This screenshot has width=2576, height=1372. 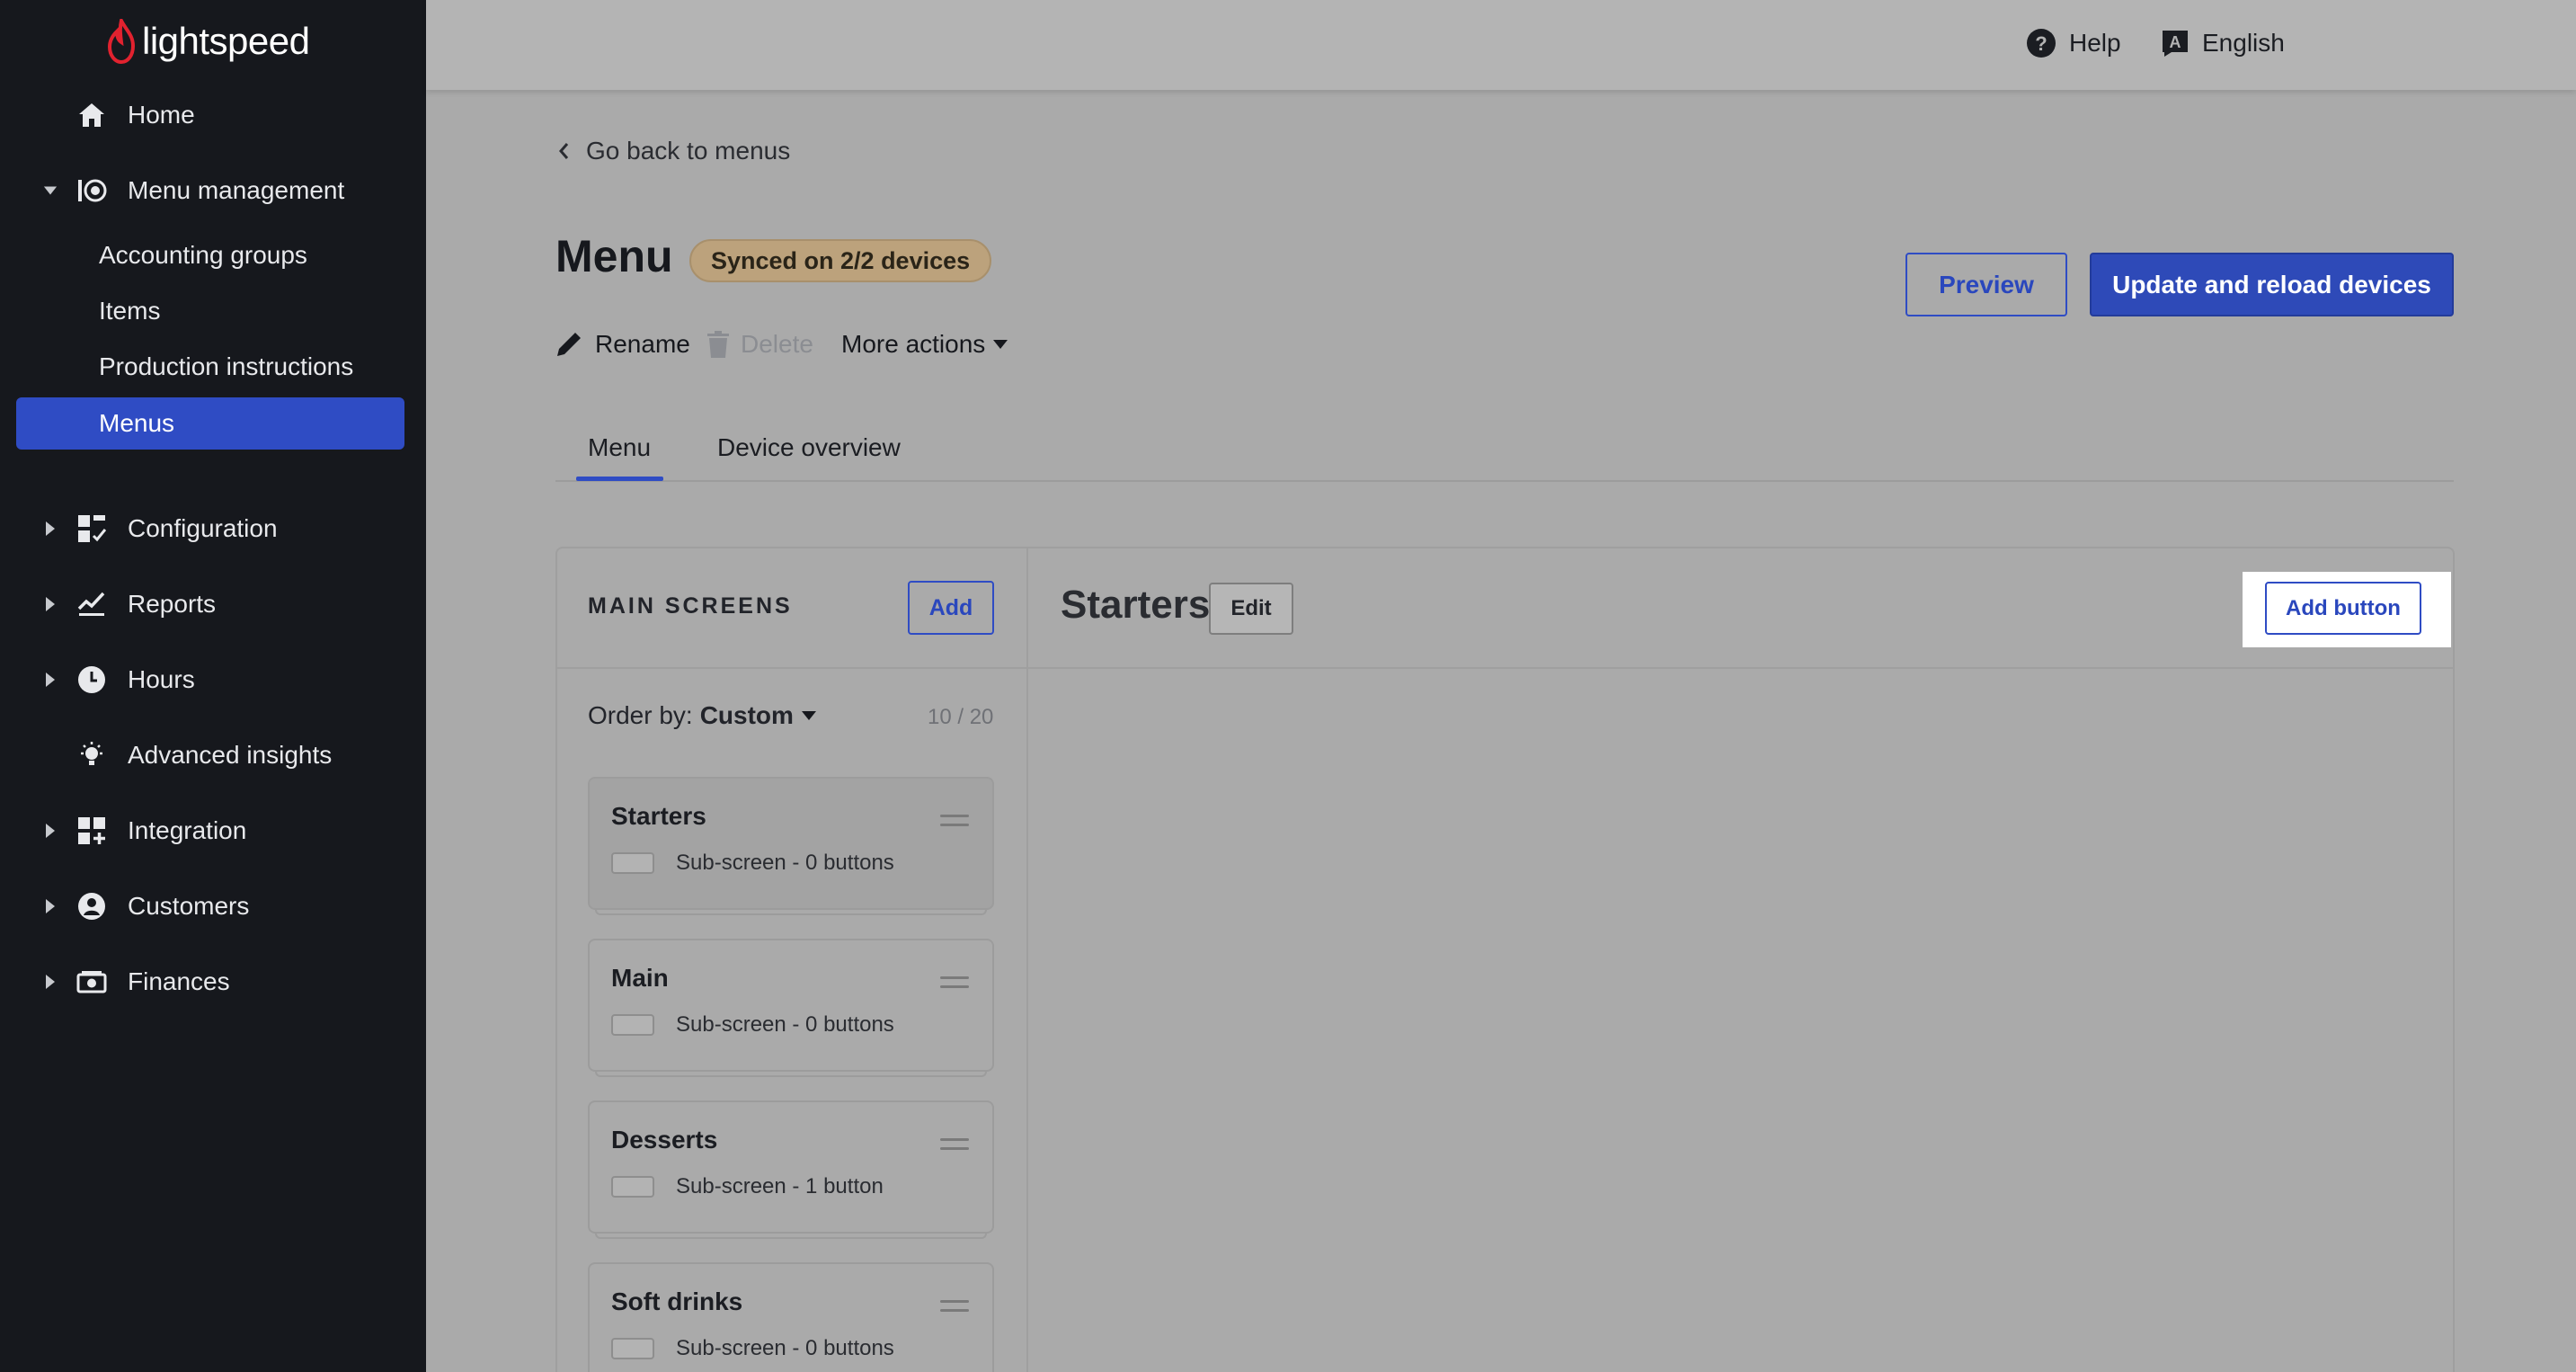 What do you see at coordinates (746, 715) in the screenshot?
I see `order-by-value: Custom` at bounding box center [746, 715].